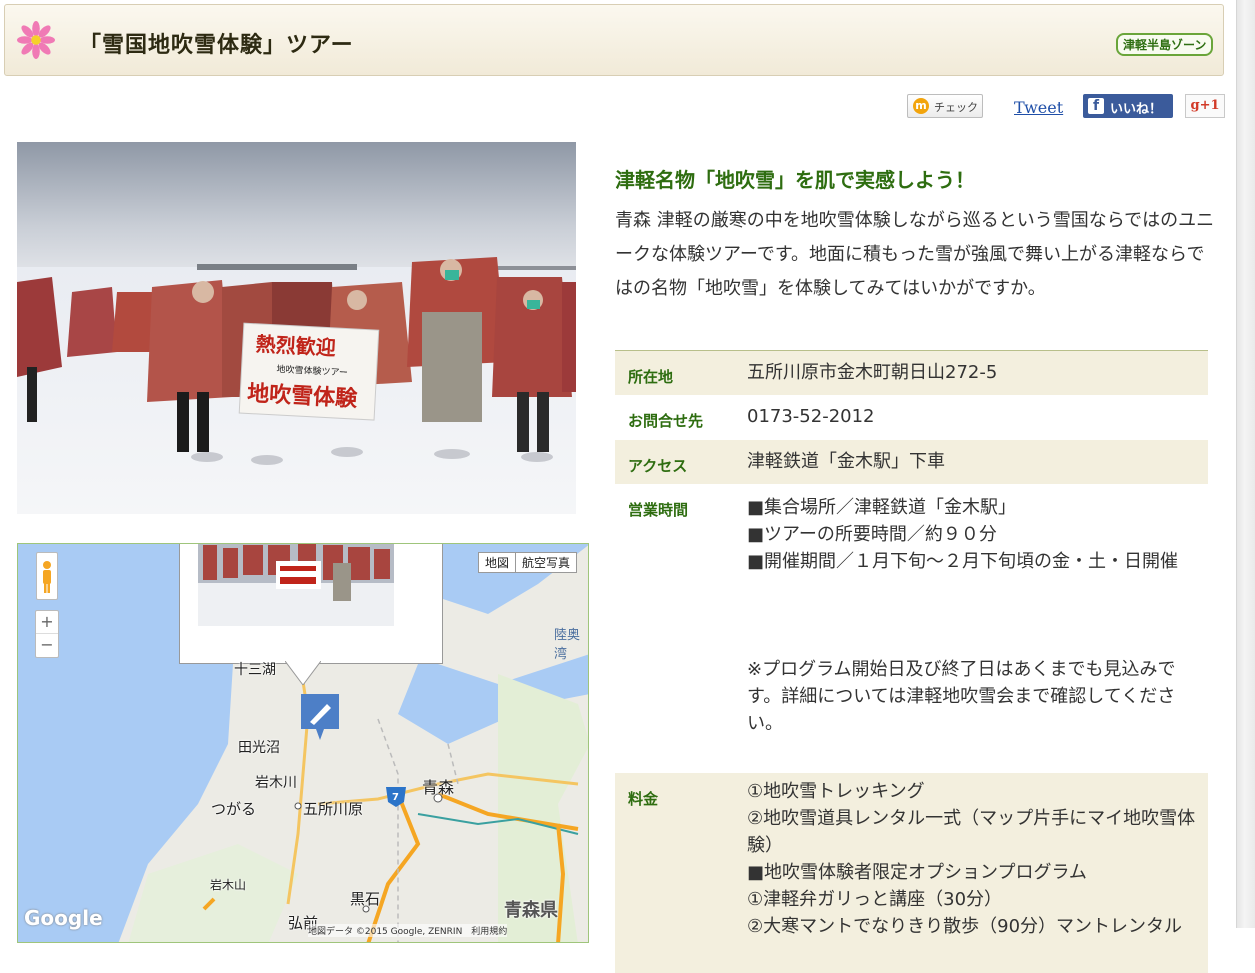 This screenshot has width=1255, height=973. Describe the element at coordinates (1096, 106) in the screenshot. I see `facebook-icon: f` at that location.